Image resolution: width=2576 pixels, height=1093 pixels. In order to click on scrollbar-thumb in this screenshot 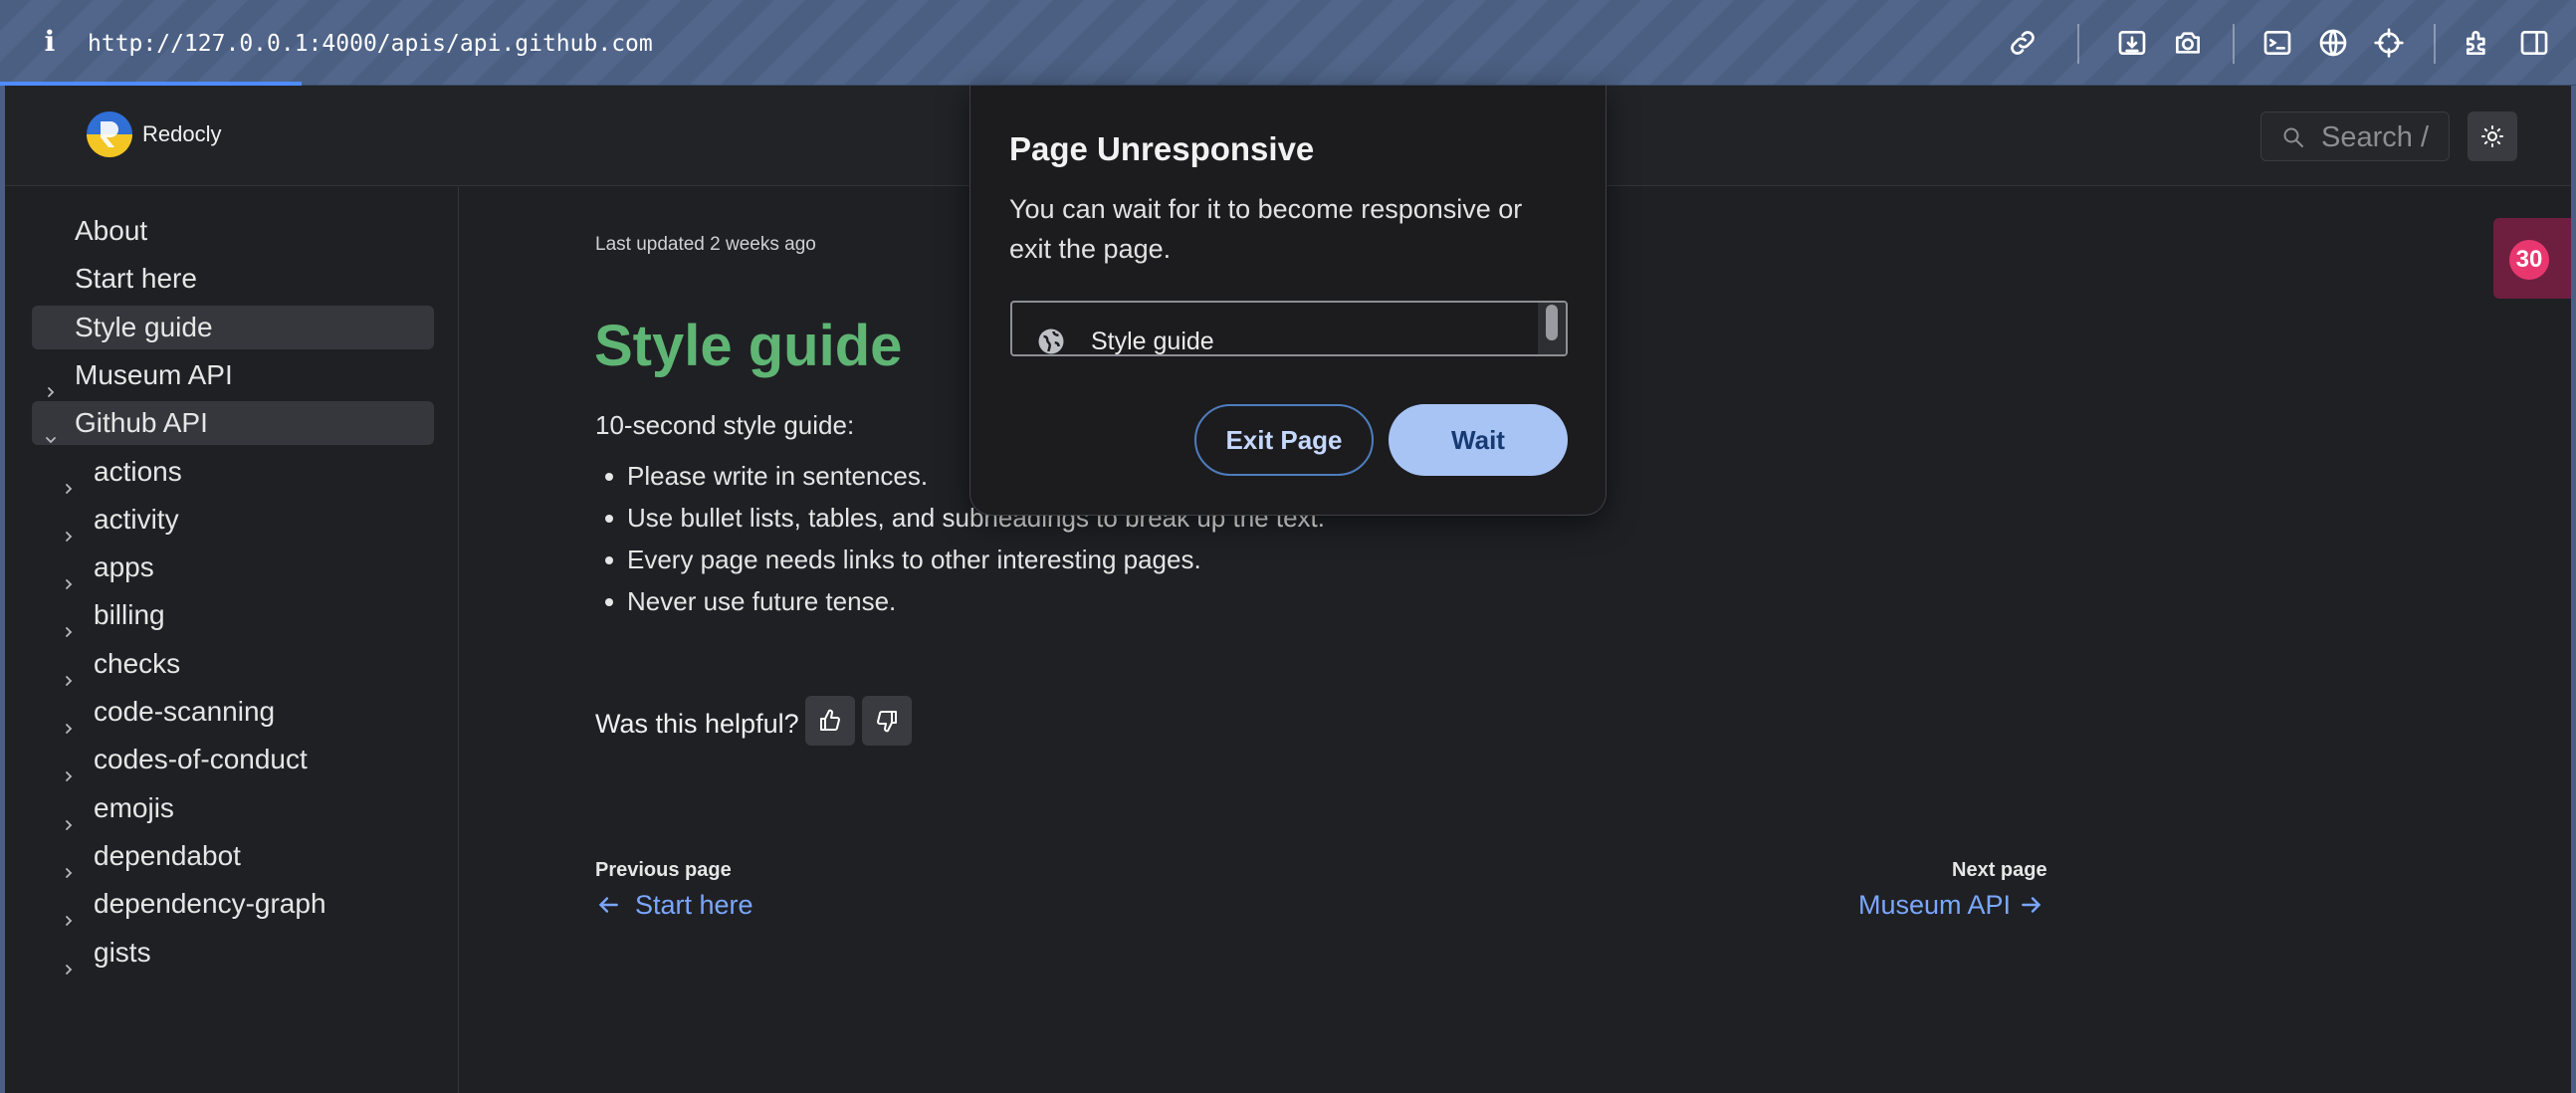, I will do `click(1552, 322)`.